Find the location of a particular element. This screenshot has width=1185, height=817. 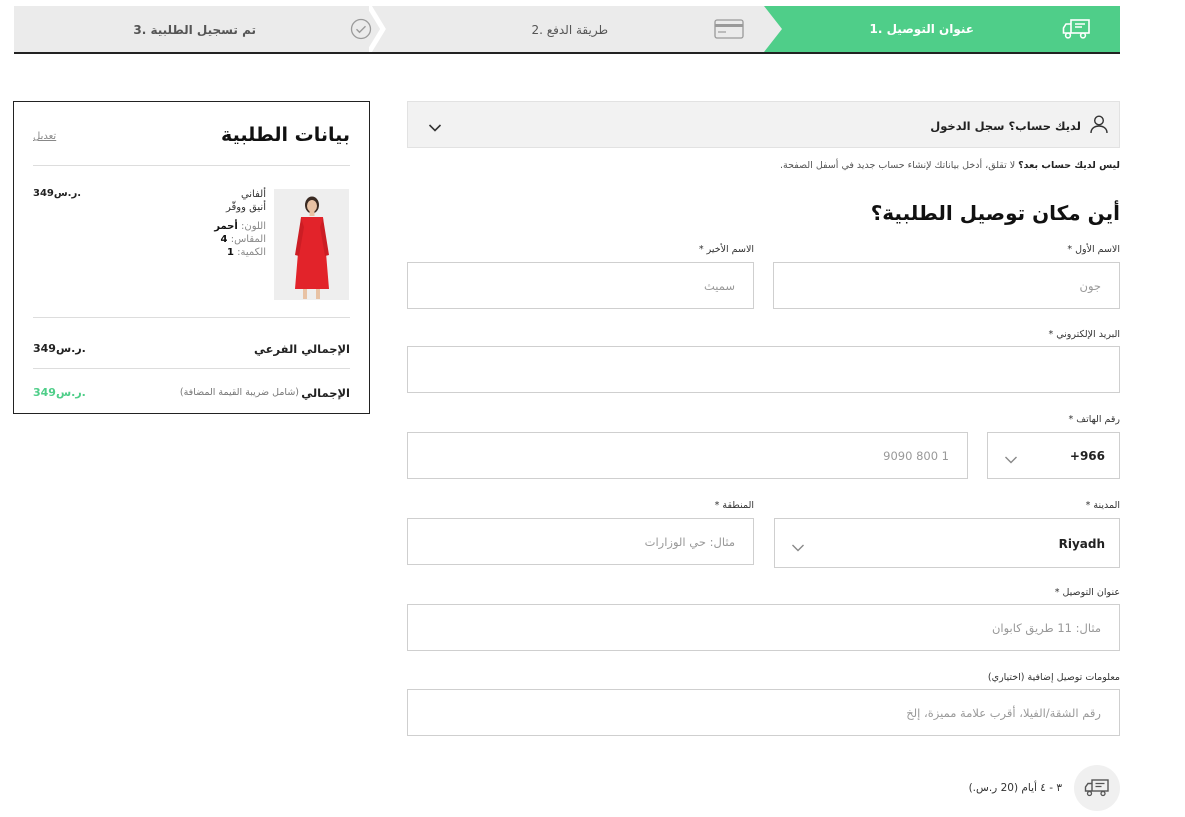

truck-icon is located at coordinates (1077, 30).